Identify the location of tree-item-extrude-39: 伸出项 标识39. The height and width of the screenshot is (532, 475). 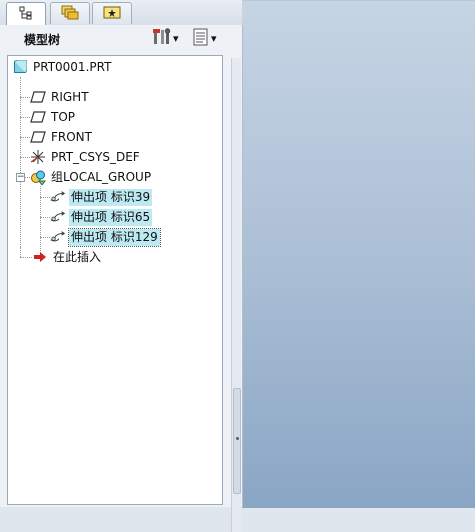
(101, 197).